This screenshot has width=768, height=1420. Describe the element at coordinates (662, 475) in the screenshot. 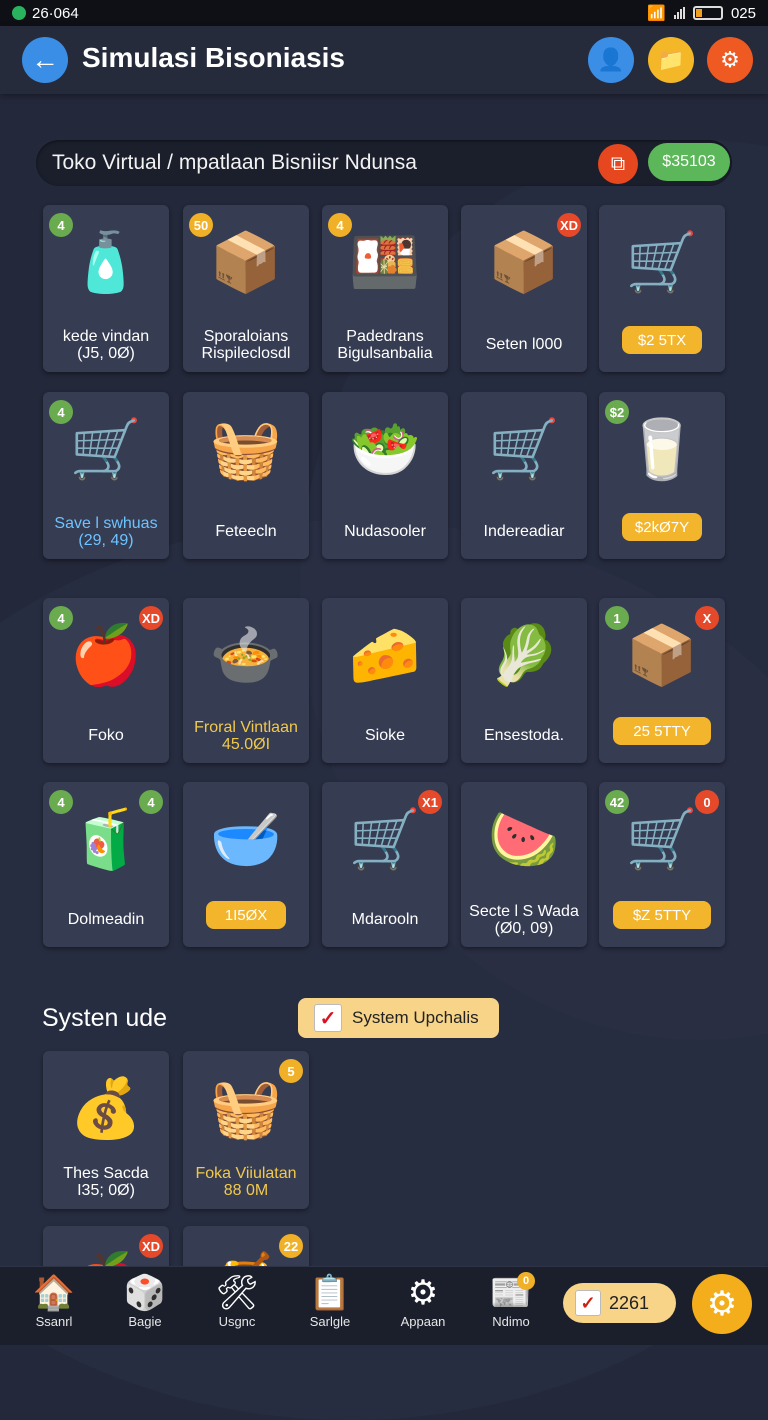

I see `product-card: 🥛 $2 $2kØ7Y` at that location.